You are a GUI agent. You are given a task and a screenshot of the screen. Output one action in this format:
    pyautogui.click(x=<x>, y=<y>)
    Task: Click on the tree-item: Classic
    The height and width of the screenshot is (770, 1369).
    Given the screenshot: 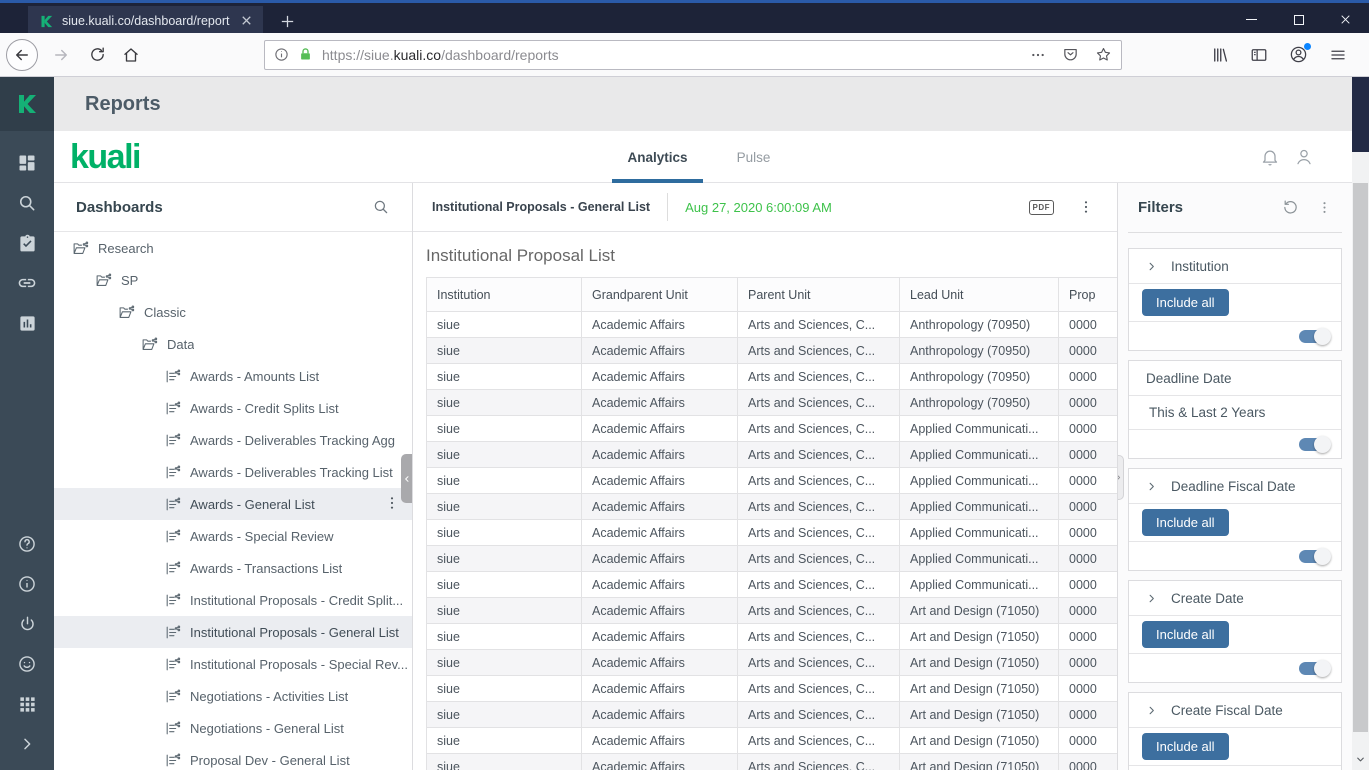 What is the action you would take?
    pyautogui.click(x=233, y=312)
    